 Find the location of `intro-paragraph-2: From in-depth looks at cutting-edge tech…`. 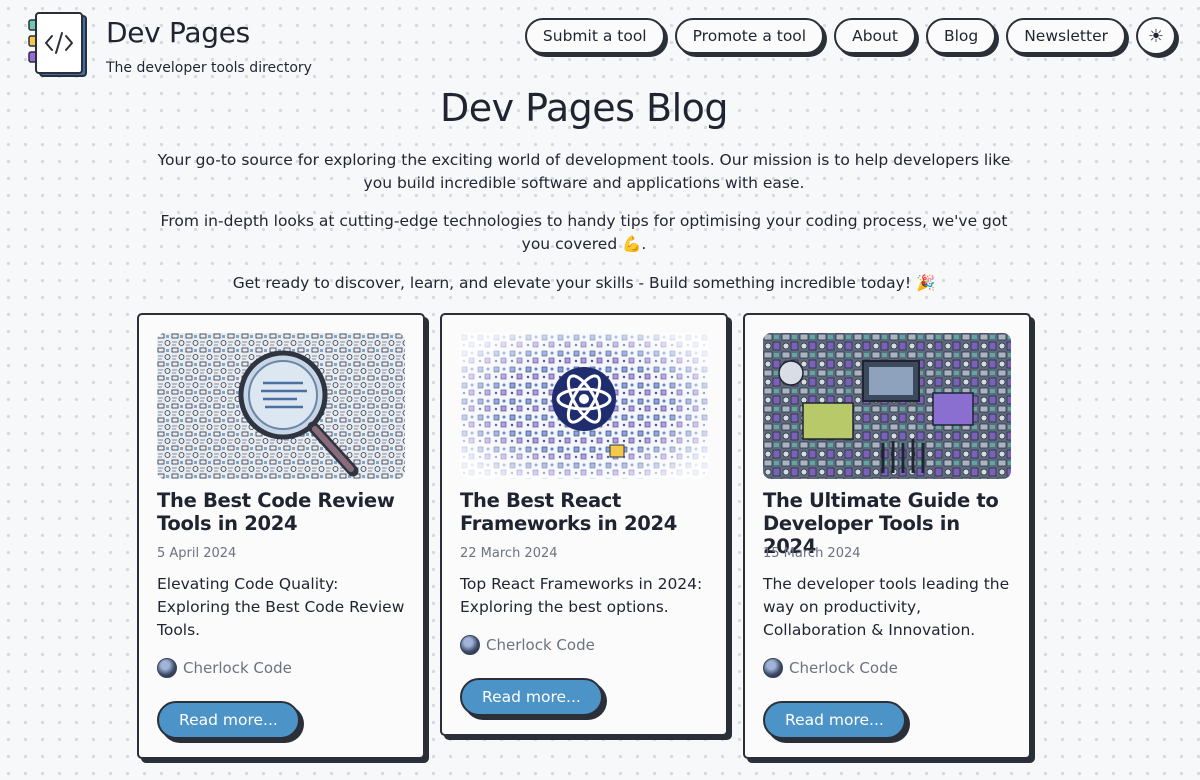

intro-paragraph-2: From in-depth looks at cutting-edge tech… is located at coordinates (584, 232).